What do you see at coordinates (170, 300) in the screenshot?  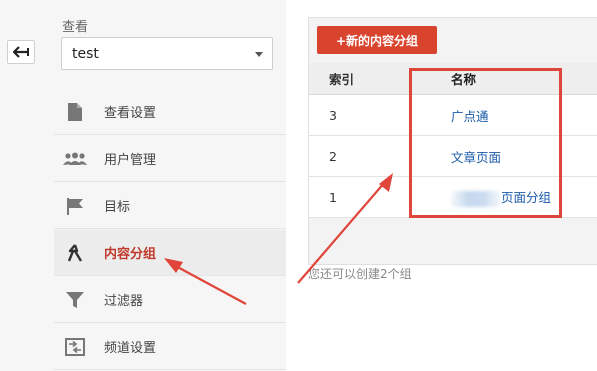 I see `sidebar-item-filters: 过滤器` at bounding box center [170, 300].